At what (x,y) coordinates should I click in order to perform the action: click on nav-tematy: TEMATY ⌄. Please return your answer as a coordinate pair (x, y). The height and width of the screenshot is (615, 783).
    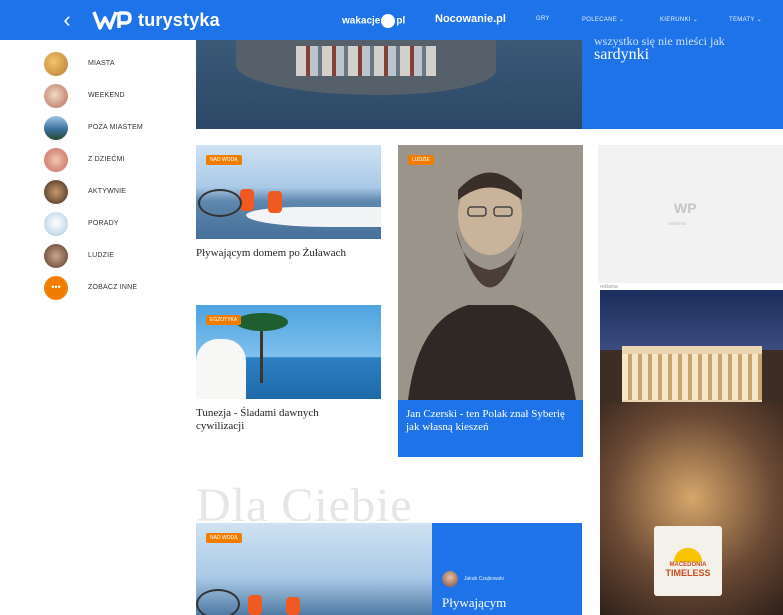
    Looking at the image, I should click on (745, 19).